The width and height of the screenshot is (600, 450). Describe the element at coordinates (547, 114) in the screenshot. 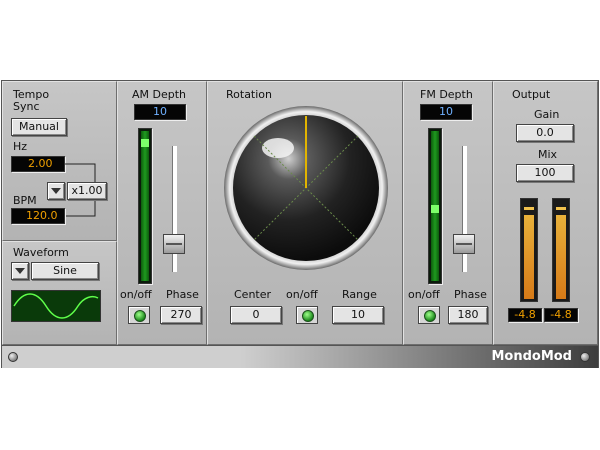

I see `gain-label: Gain` at that location.